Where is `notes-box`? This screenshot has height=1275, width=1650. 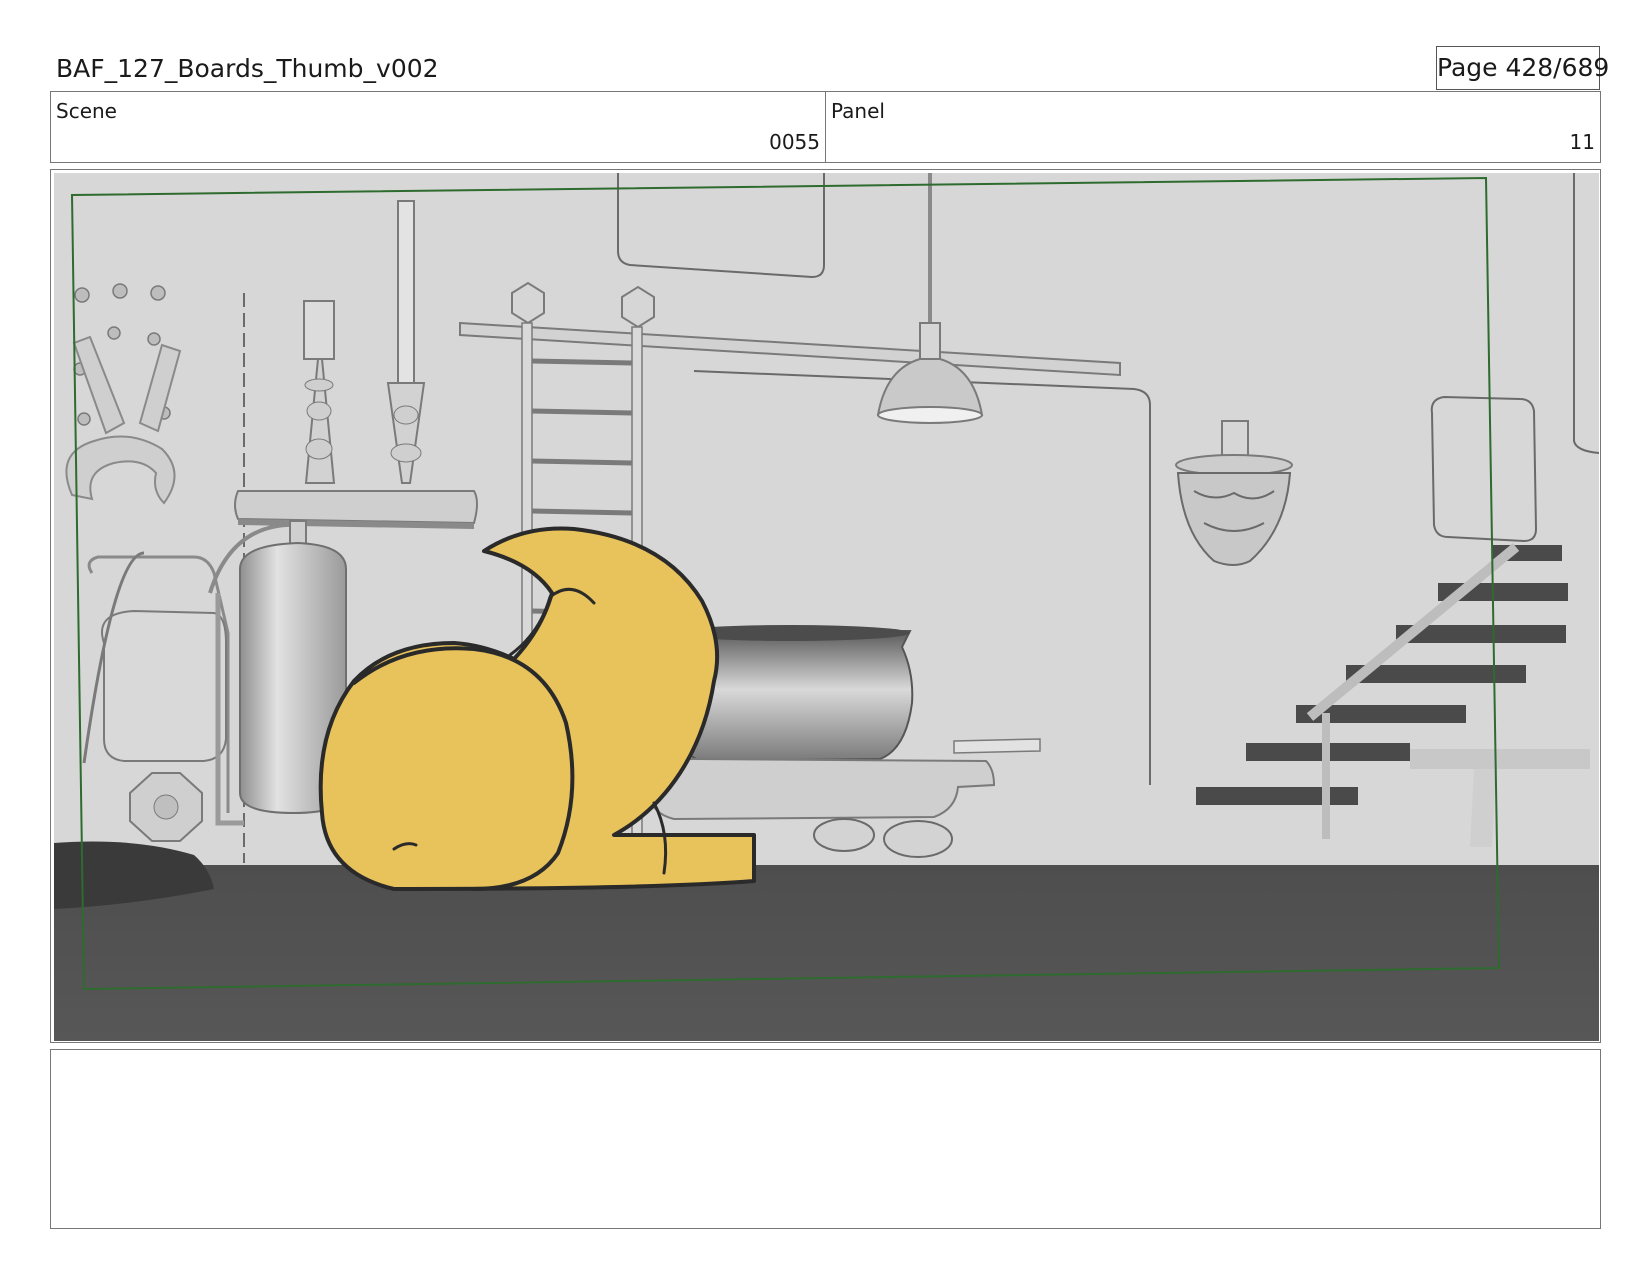
notes-box is located at coordinates (825, 1139).